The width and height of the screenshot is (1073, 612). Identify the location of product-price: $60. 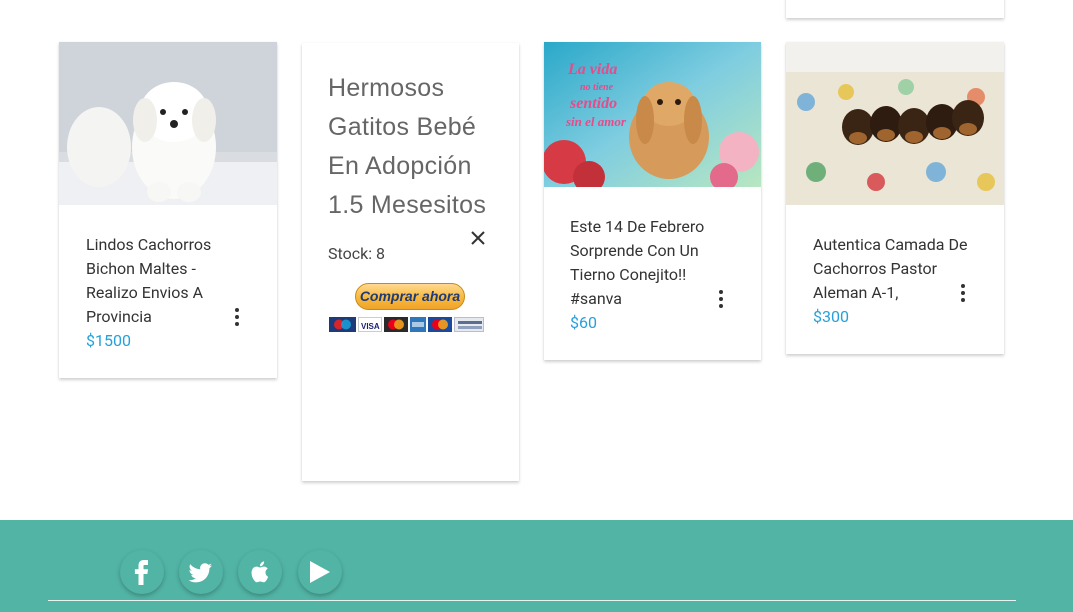
(583, 322).